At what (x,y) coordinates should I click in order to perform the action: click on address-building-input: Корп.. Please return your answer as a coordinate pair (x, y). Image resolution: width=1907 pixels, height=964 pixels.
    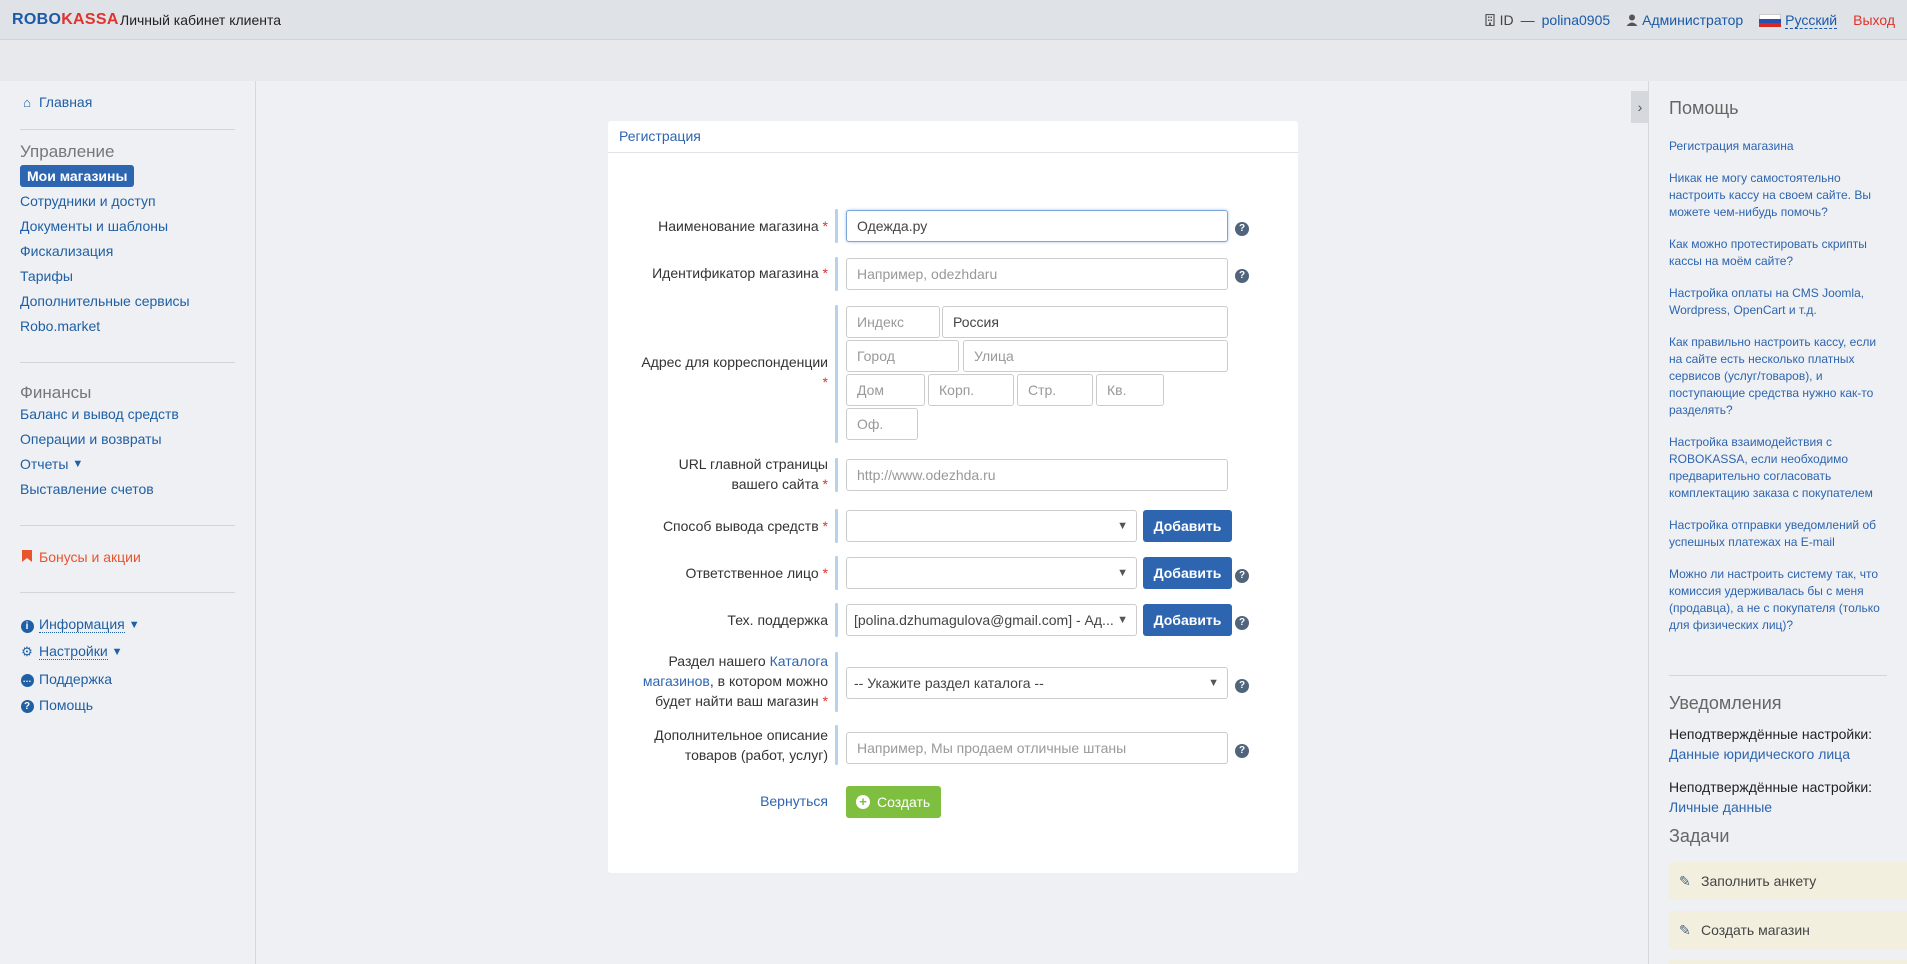
    Looking at the image, I should click on (971, 390).